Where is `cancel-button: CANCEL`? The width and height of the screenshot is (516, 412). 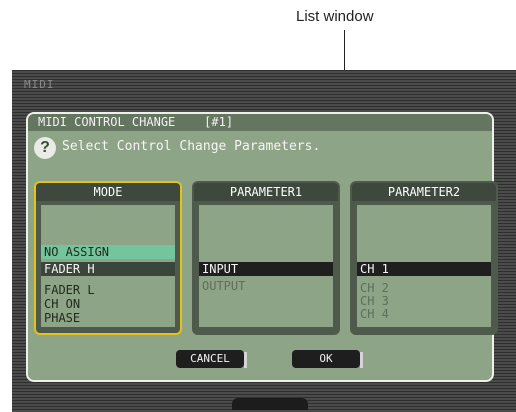
cancel-button: CANCEL is located at coordinates (211, 359).